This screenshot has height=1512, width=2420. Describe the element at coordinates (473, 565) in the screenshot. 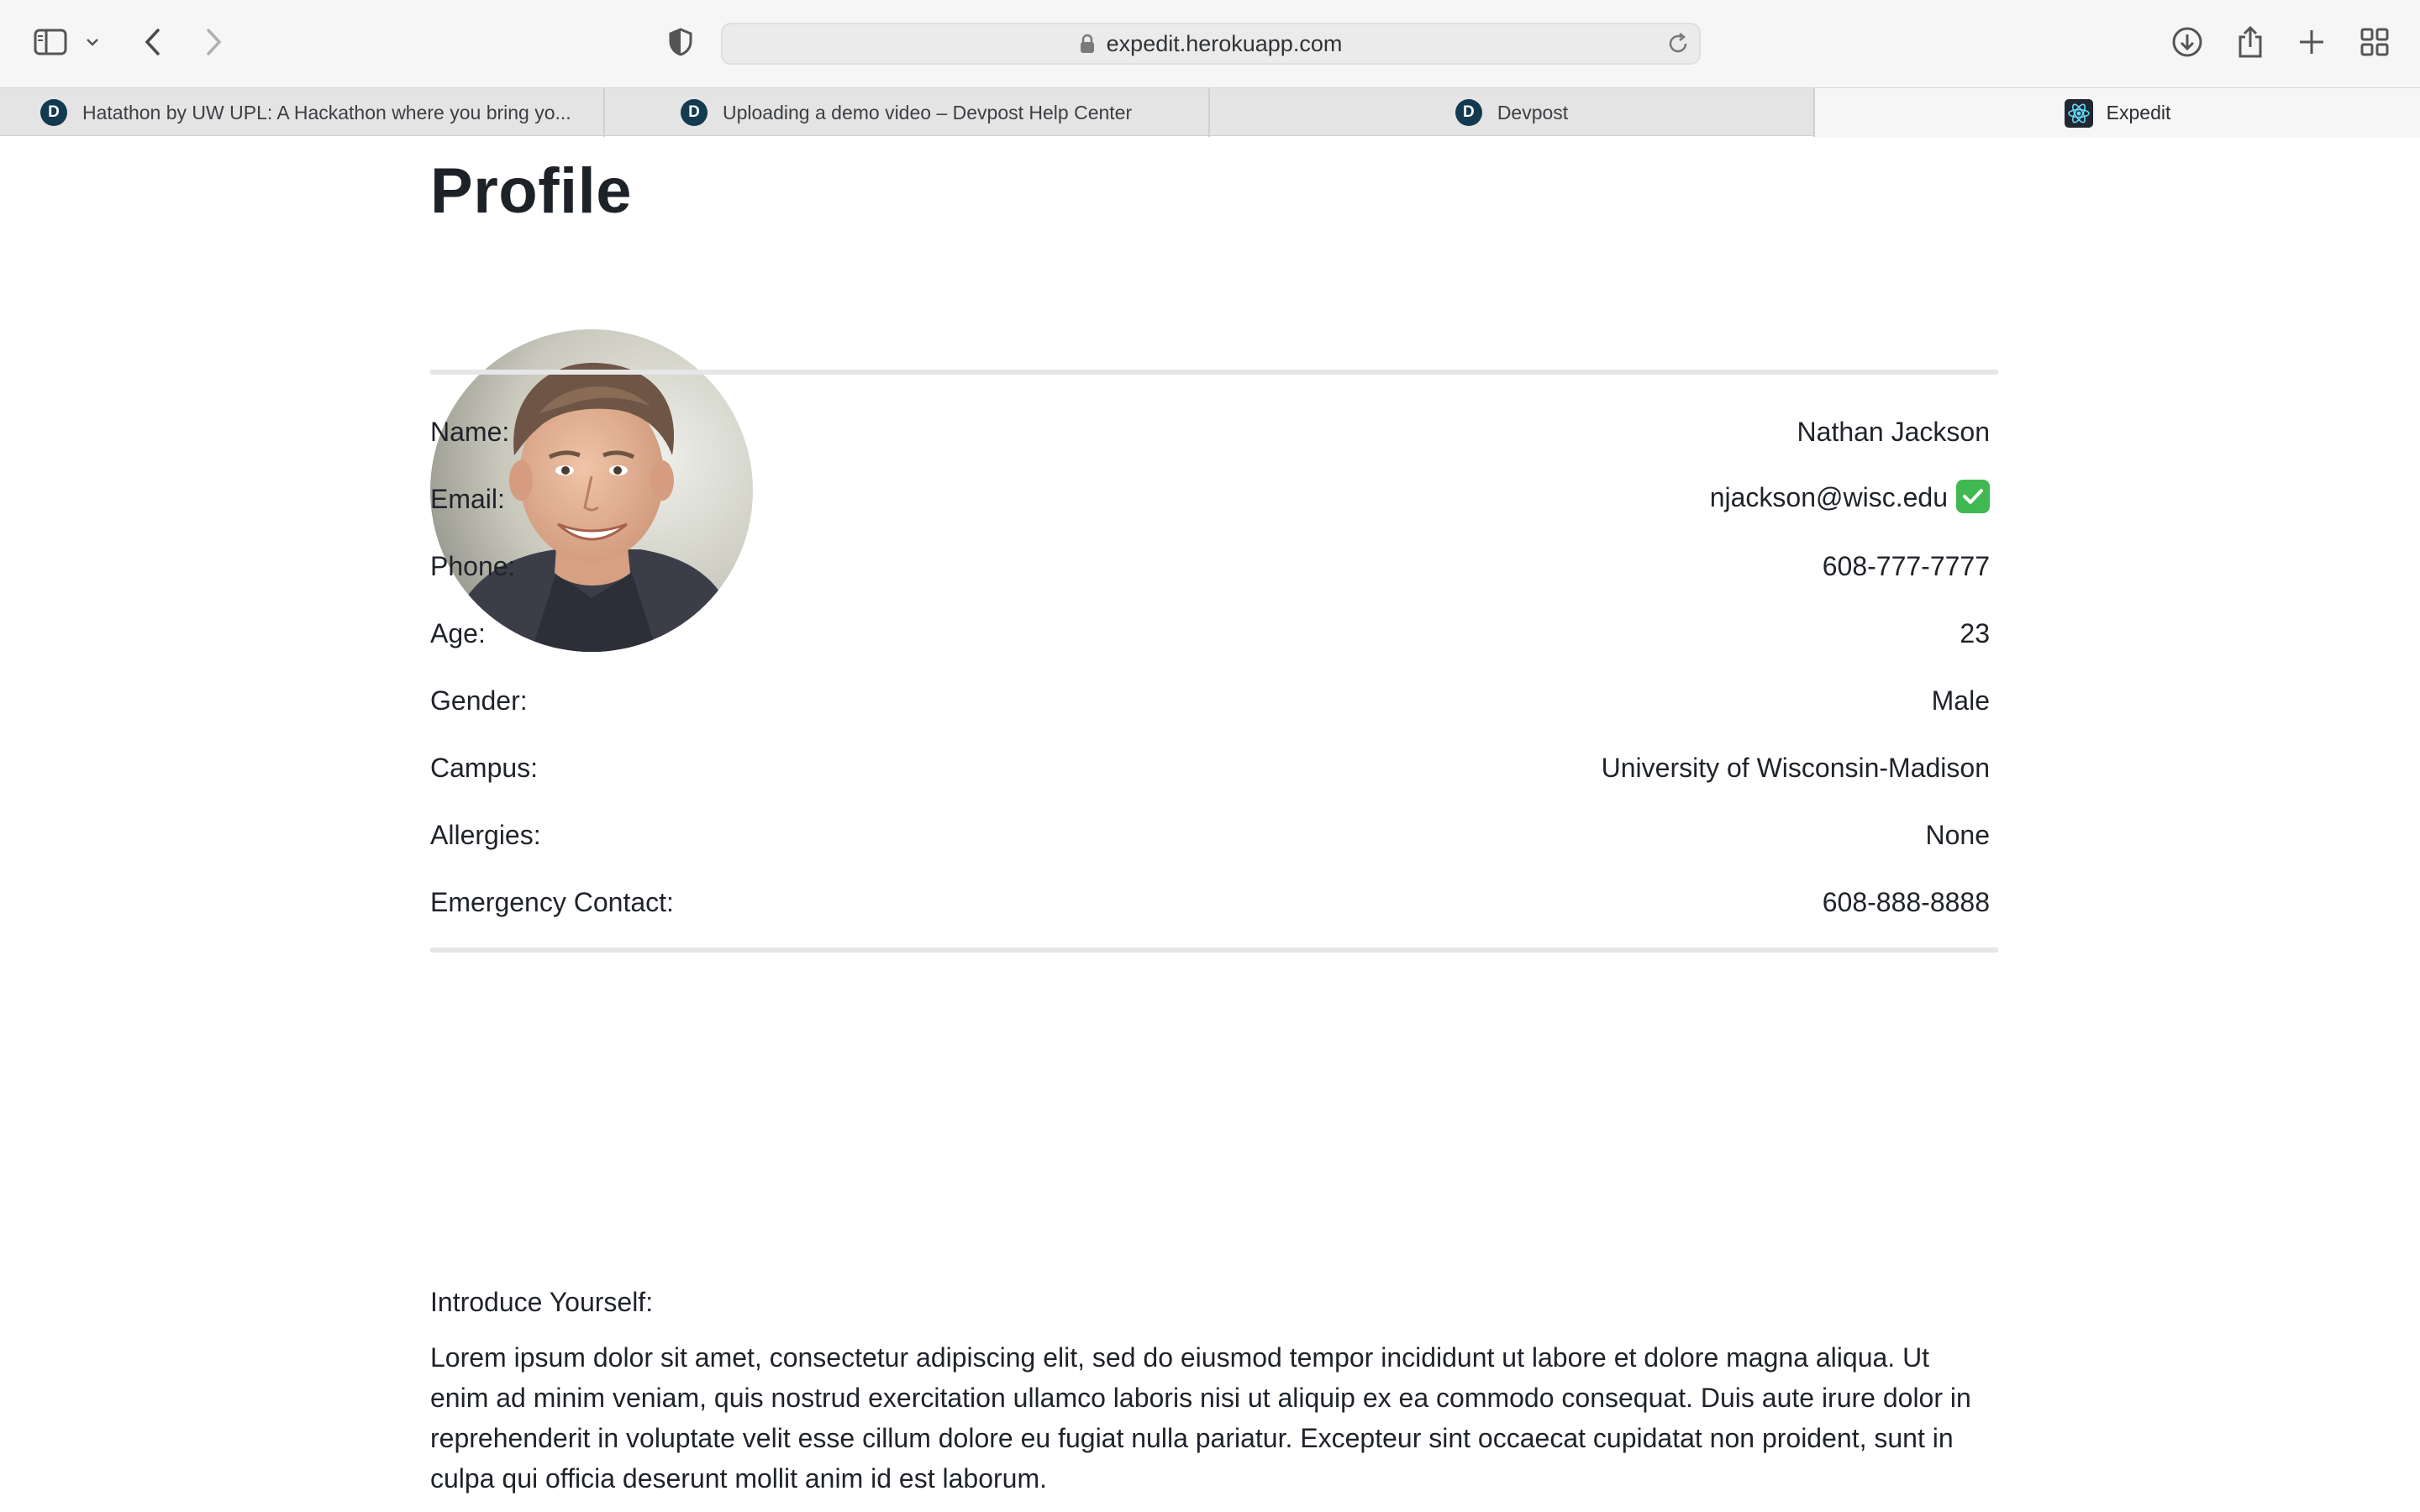

I see `field-label: Phone:` at that location.